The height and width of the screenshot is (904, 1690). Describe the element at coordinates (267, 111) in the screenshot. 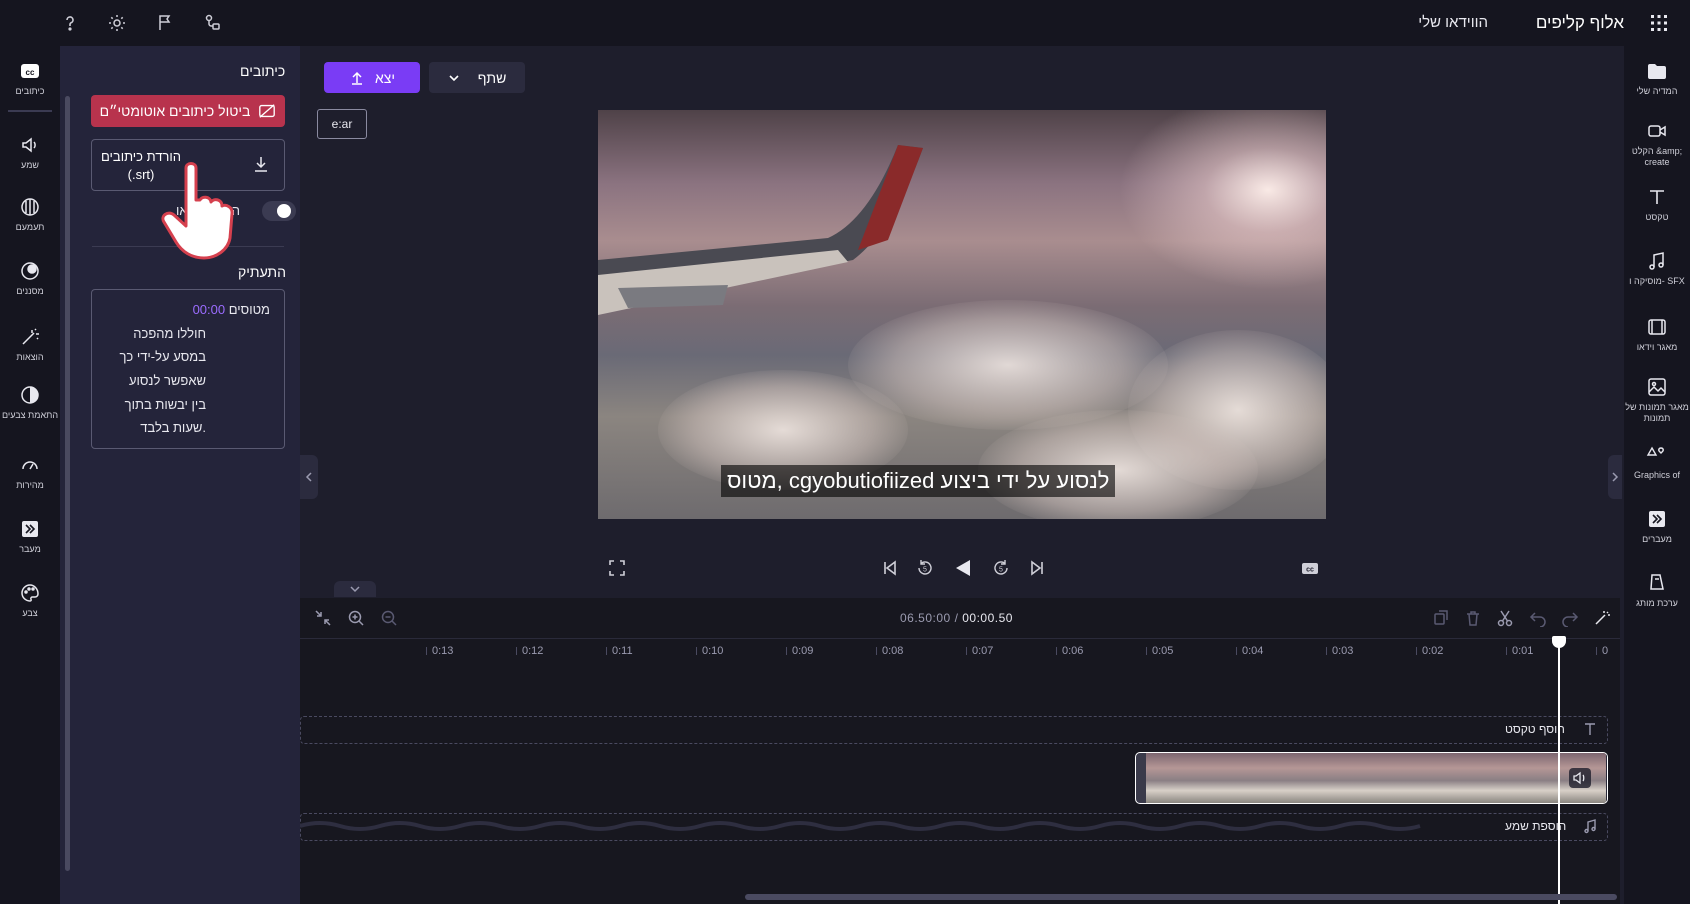

I see `captions-off-icon` at that location.